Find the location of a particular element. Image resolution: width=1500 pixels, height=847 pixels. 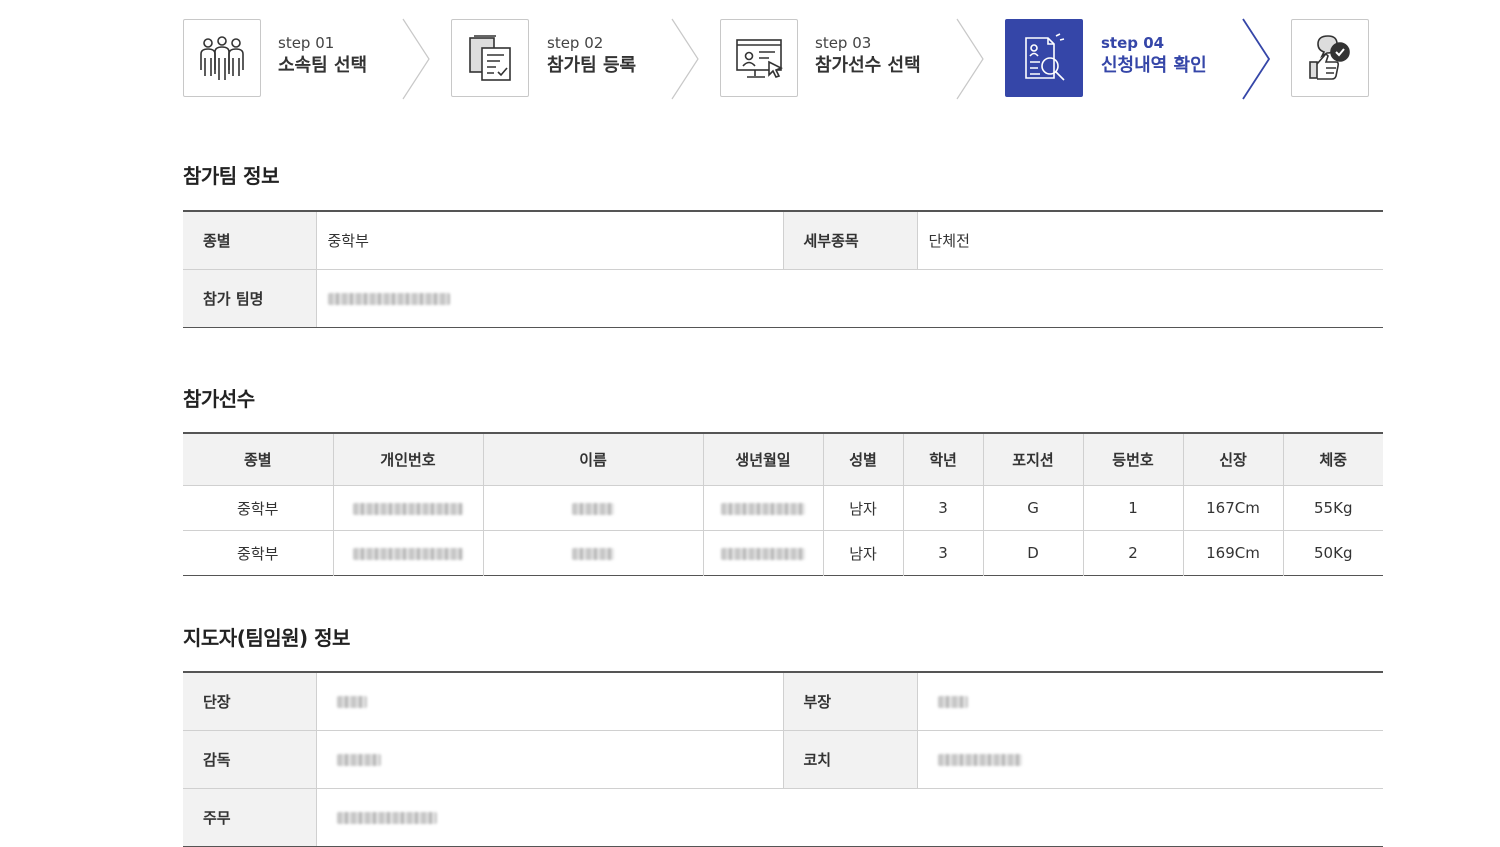

step-01-title: 소속팀 선택 is located at coordinates (323, 65).